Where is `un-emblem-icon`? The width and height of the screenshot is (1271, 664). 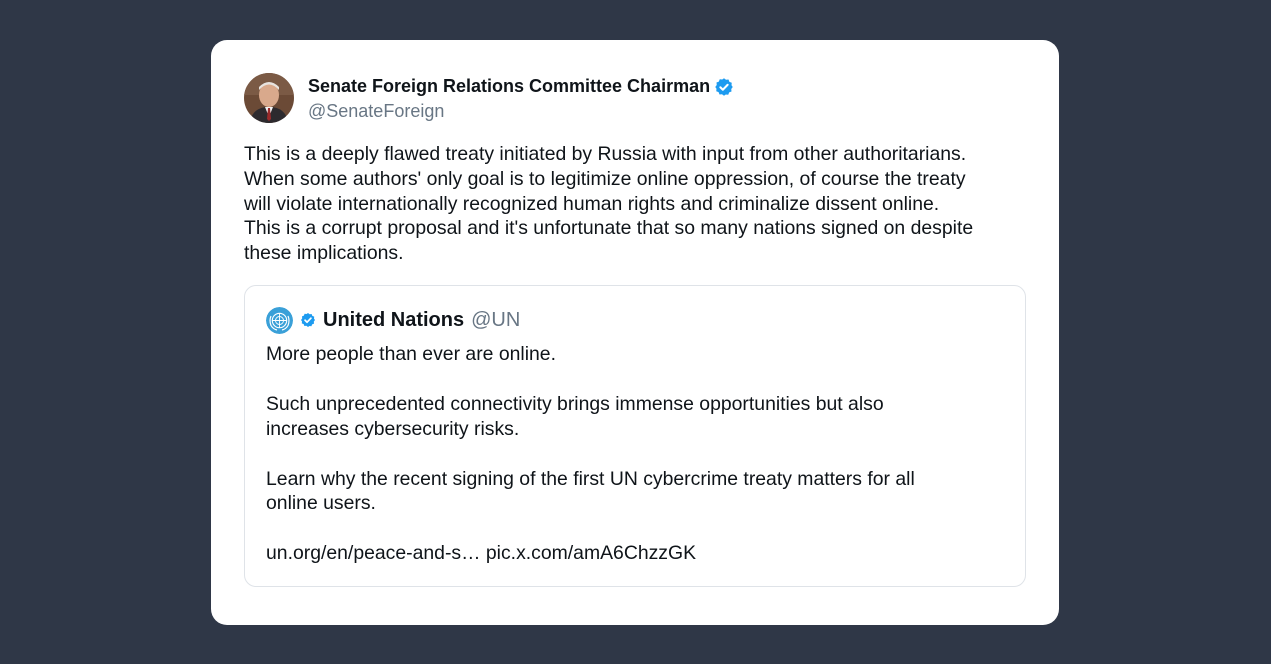
un-emblem-icon is located at coordinates (279, 320).